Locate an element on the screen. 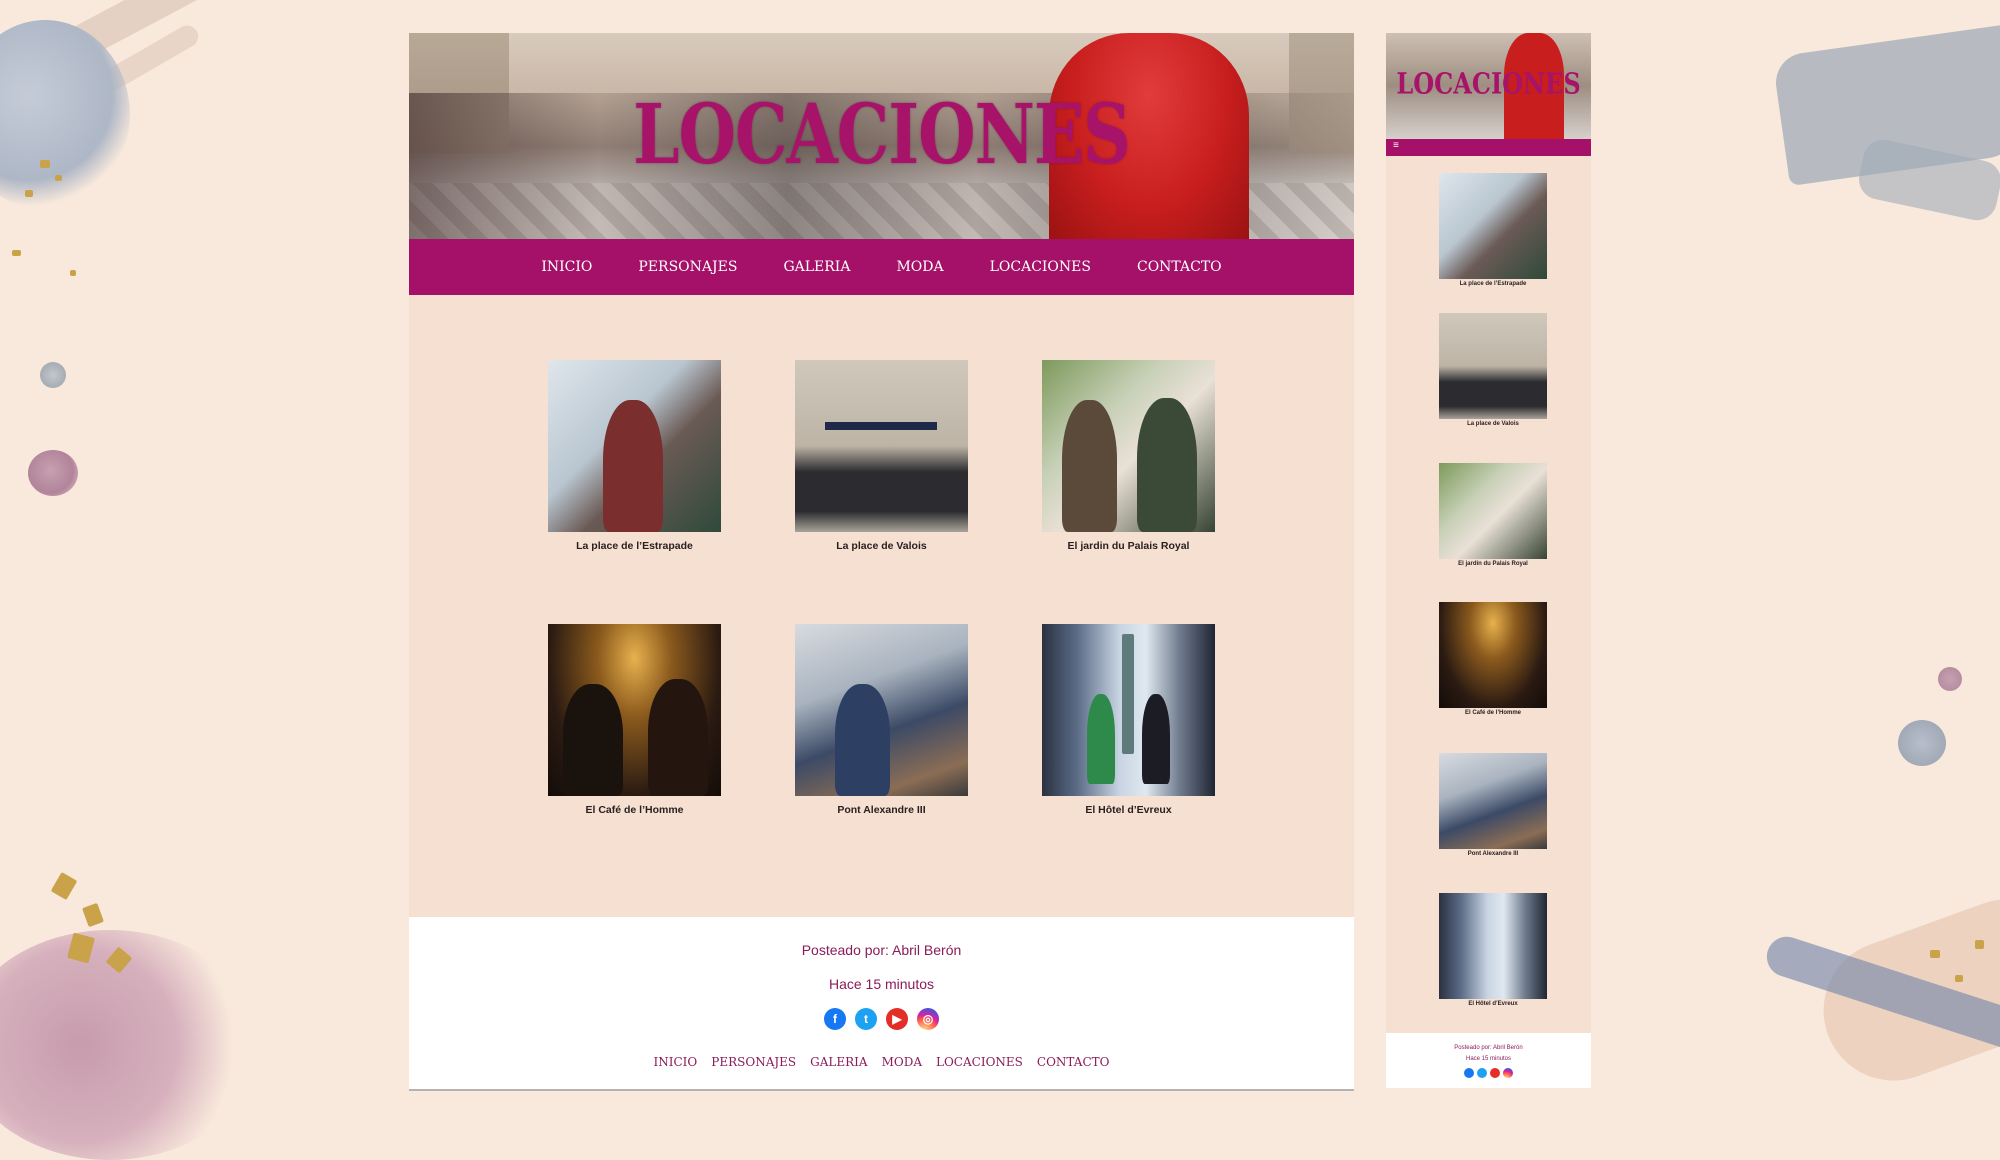 This screenshot has height=1160, width=2000. footer-nav-personajes: PERSONAJES is located at coordinates (753, 1062).